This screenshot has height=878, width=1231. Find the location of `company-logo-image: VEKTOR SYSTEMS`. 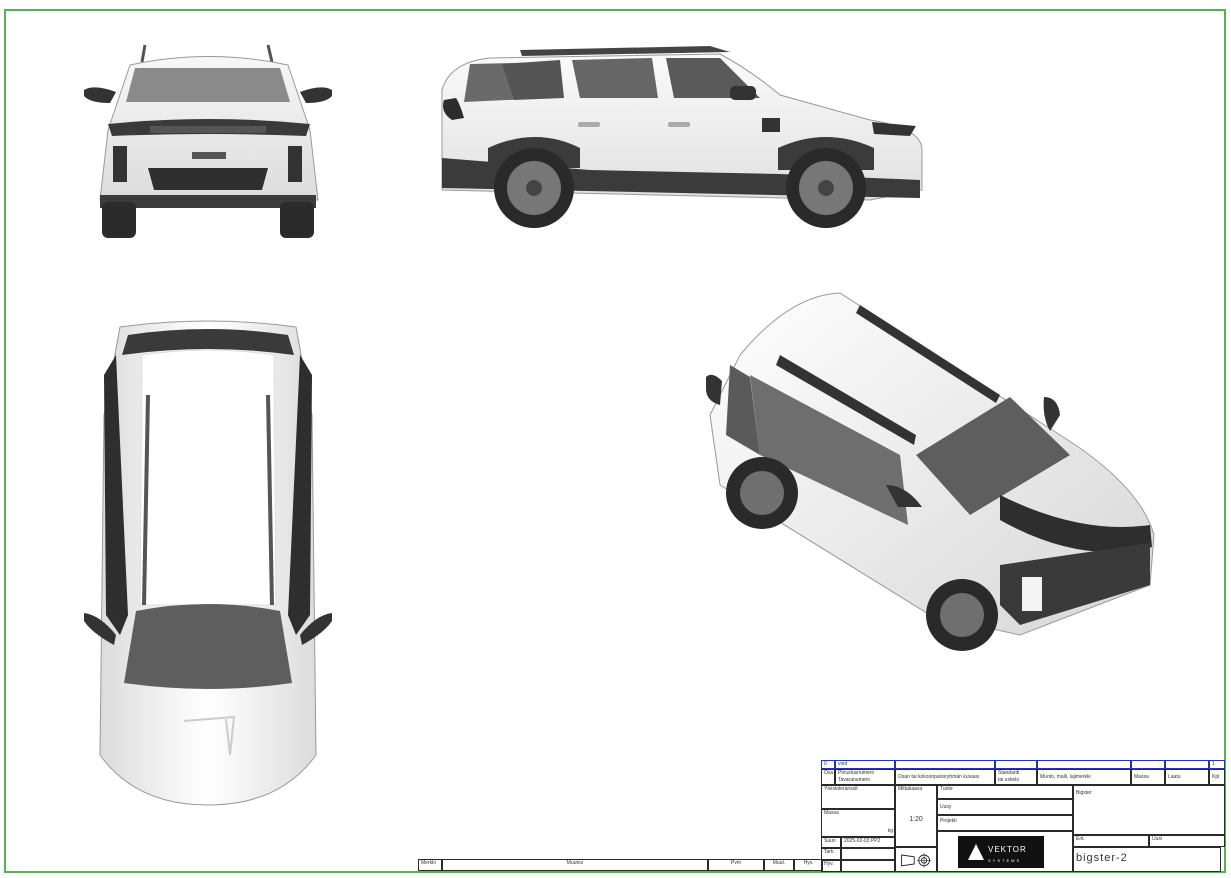

company-logo-image: VEKTOR SYSTEMS is located at coordinates (997, 853).